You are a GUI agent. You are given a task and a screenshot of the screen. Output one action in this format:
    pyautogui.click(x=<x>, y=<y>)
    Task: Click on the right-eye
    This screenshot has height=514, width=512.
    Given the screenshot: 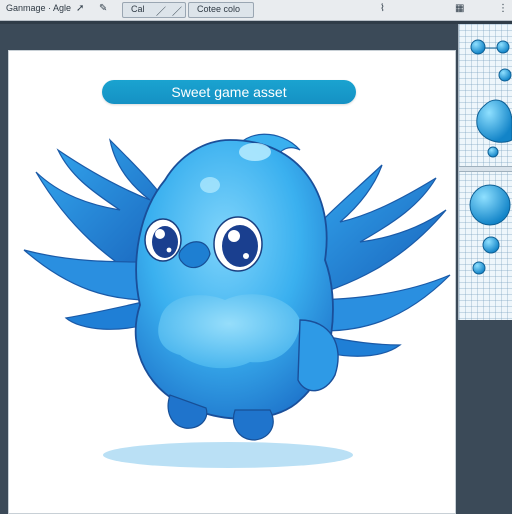 What is the action you would take?
    pyautogui.click(x=238, y=244)
    